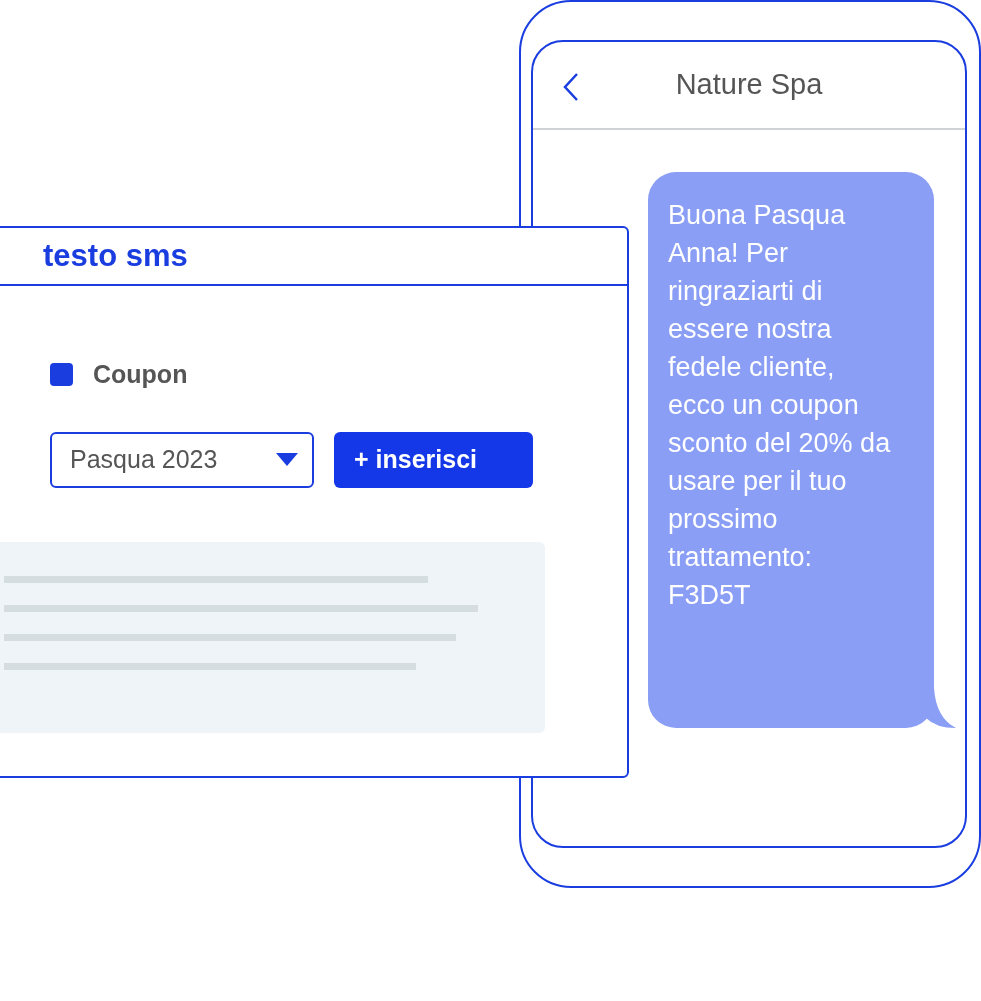  I want to click on card-title: testo sms, so click(115, 255).